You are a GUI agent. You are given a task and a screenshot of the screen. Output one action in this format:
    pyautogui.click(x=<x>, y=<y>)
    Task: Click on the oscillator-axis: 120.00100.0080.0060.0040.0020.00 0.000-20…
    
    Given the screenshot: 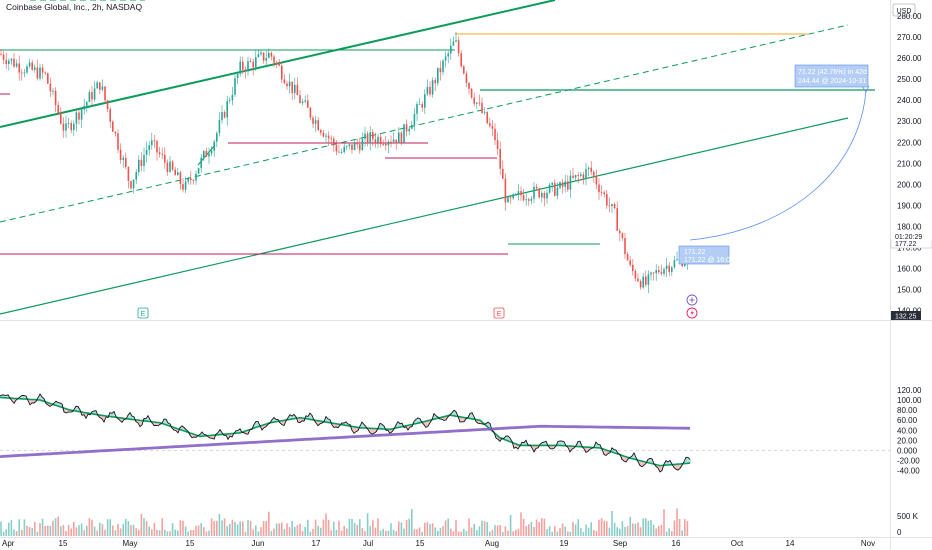 What is the action you would take?
    pyautogui.click(x=909, y=461)
    